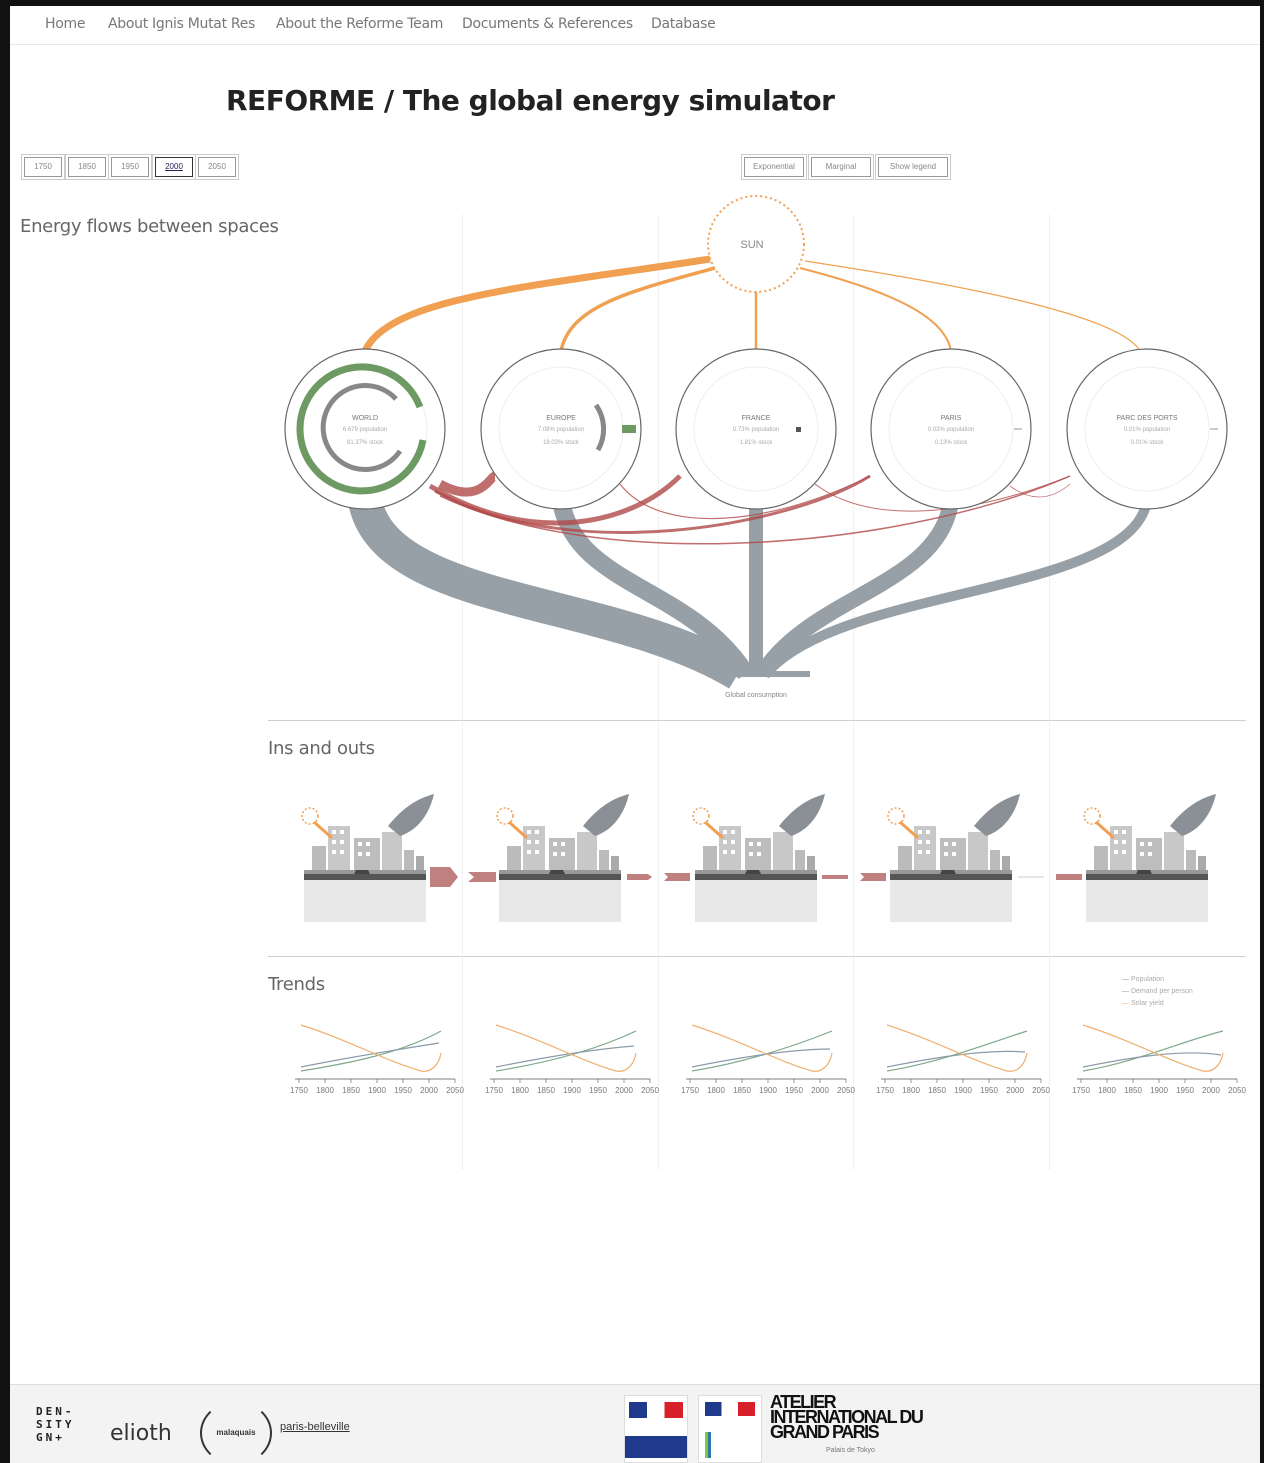  I want to click on space-population: 7.08% population, so click(561, 430).